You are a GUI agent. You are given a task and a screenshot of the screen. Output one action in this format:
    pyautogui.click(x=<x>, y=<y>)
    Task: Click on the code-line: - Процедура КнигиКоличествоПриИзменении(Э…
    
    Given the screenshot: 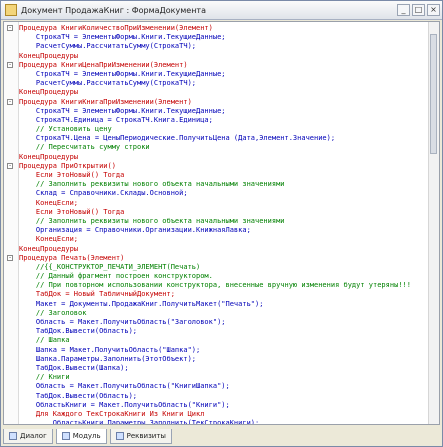 What is the action you would take?
    pyautogui.click(x=216, y=28)
    